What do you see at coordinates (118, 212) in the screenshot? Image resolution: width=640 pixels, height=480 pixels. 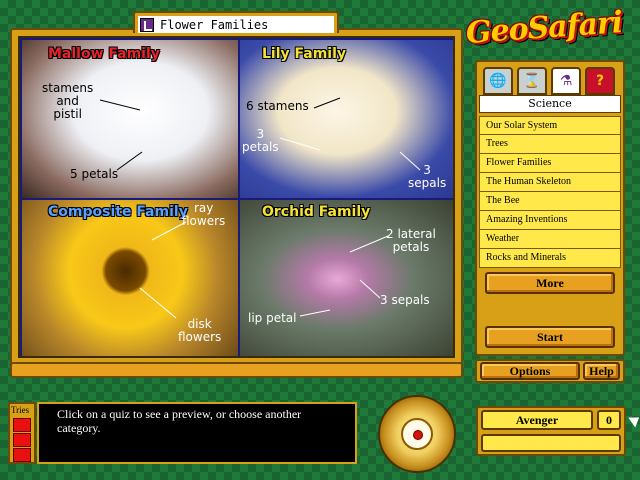 I see `composite-family-title: Composite Family` at bounding box center [118, 212].